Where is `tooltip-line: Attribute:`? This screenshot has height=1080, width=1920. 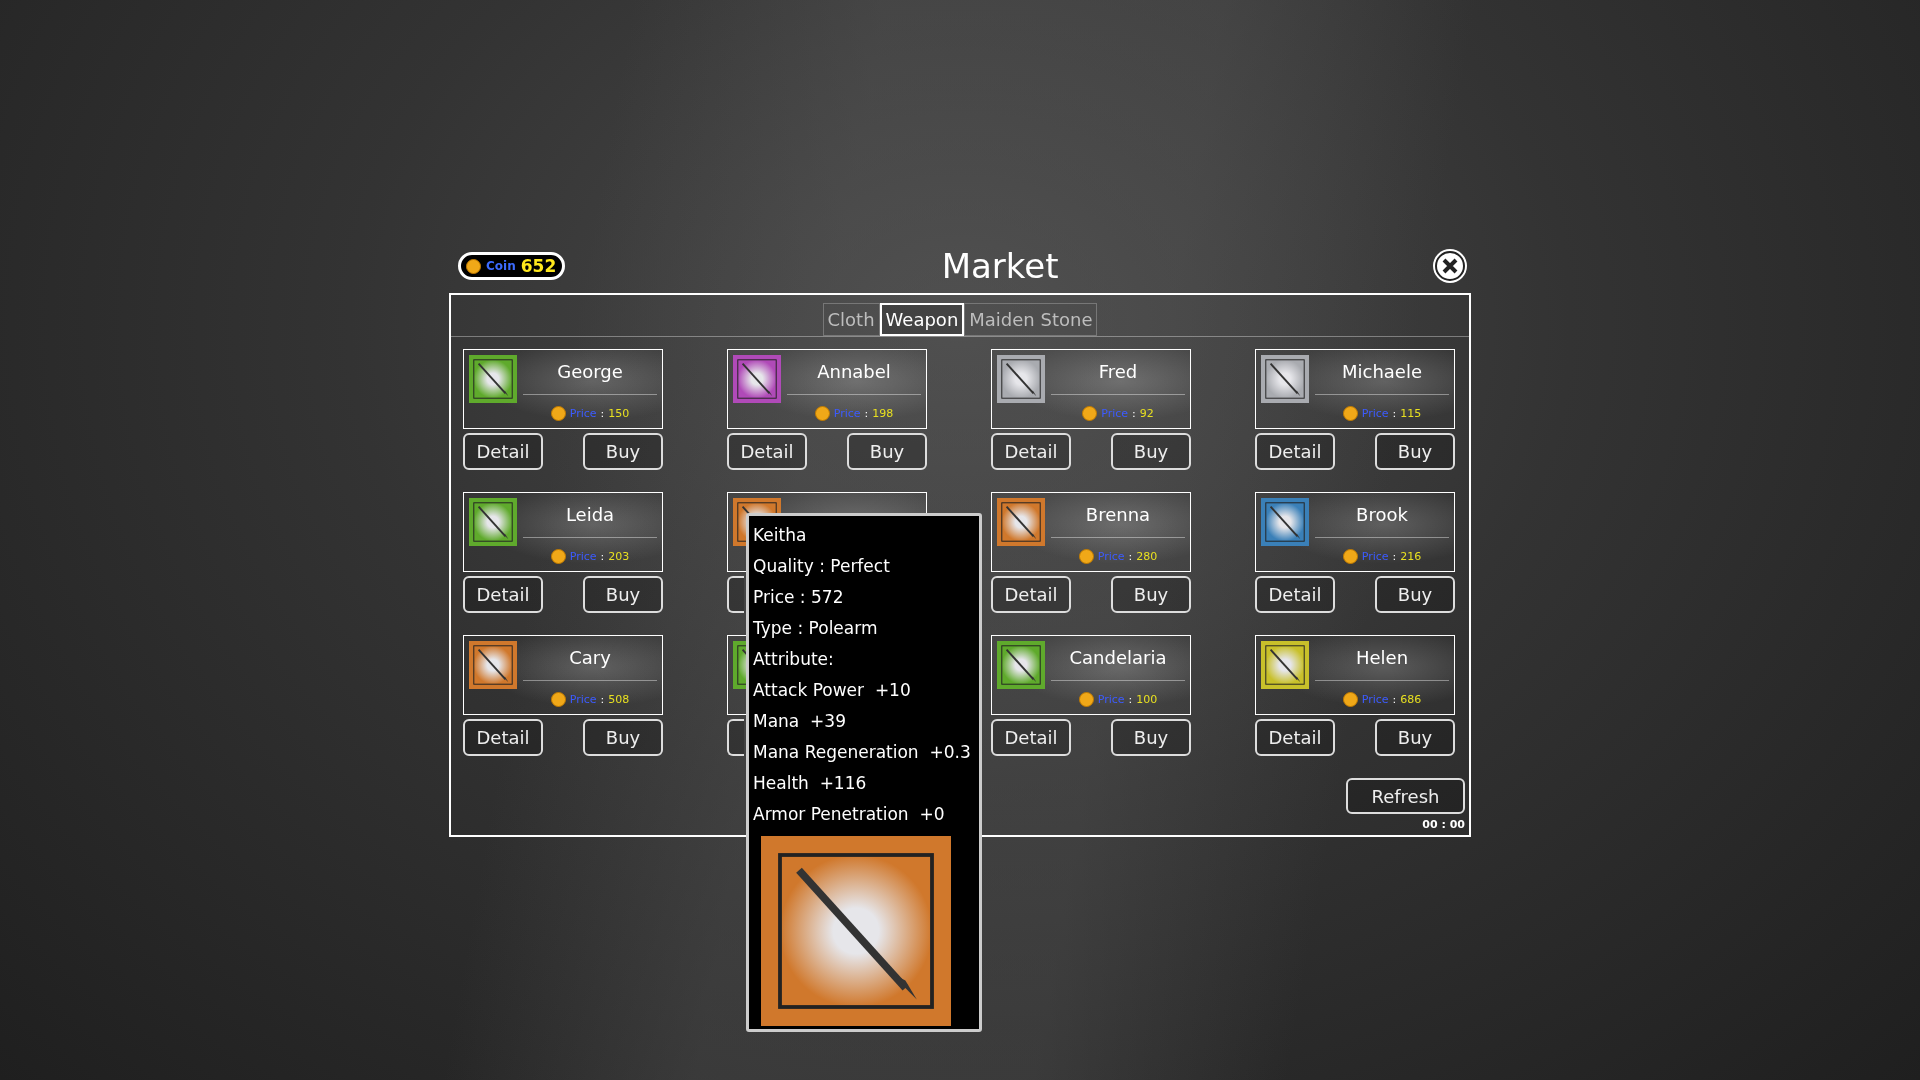
tooltip-line: Attribute: is located at coordinates (793, 659).